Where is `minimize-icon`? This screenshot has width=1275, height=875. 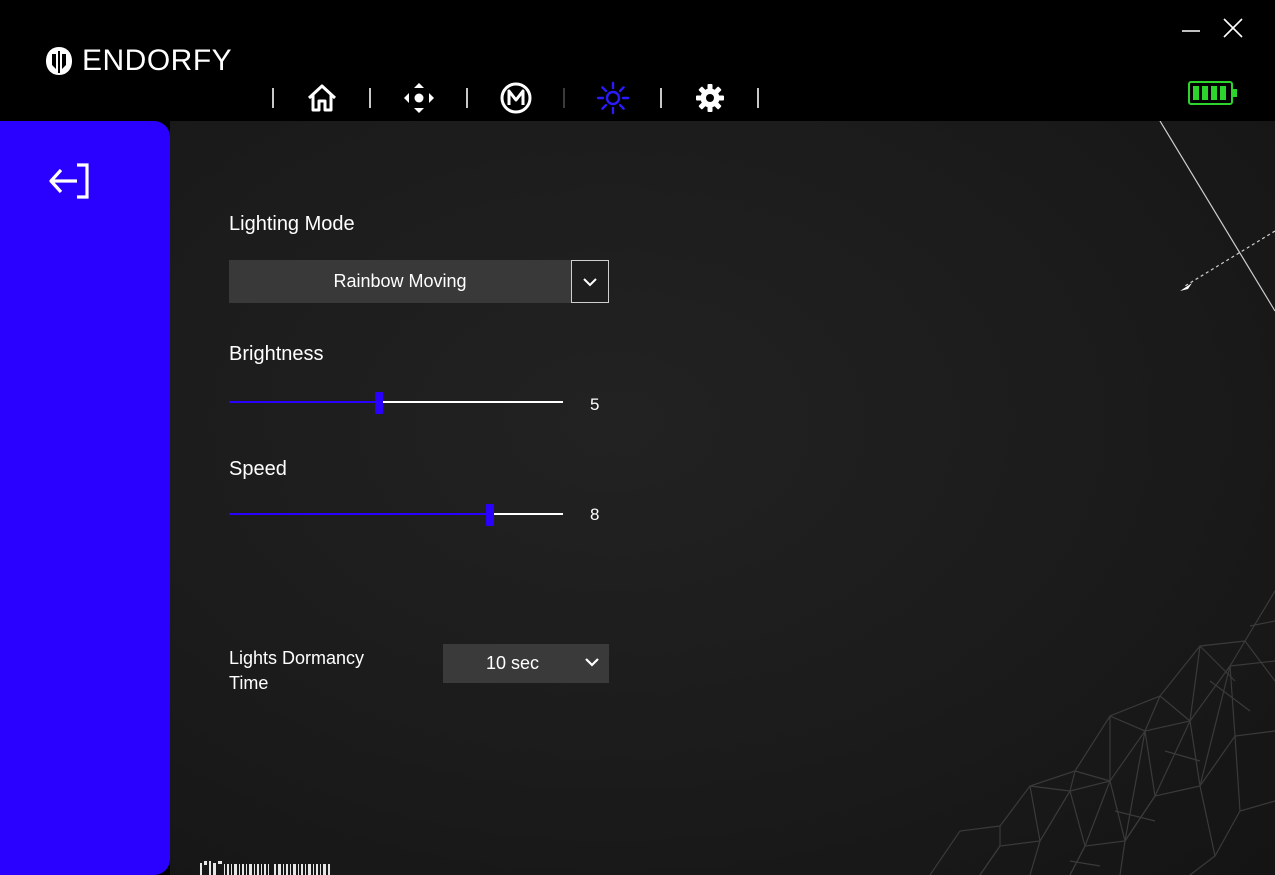
minimize-icon is located at coordinates (1191, 31).